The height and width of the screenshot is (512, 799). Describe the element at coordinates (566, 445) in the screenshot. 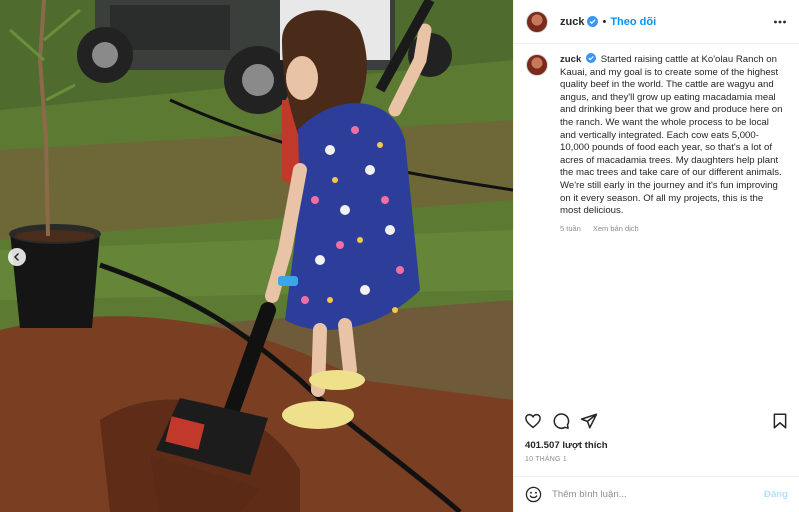

I see `like-count: 401.507 lượt thích` at that location.